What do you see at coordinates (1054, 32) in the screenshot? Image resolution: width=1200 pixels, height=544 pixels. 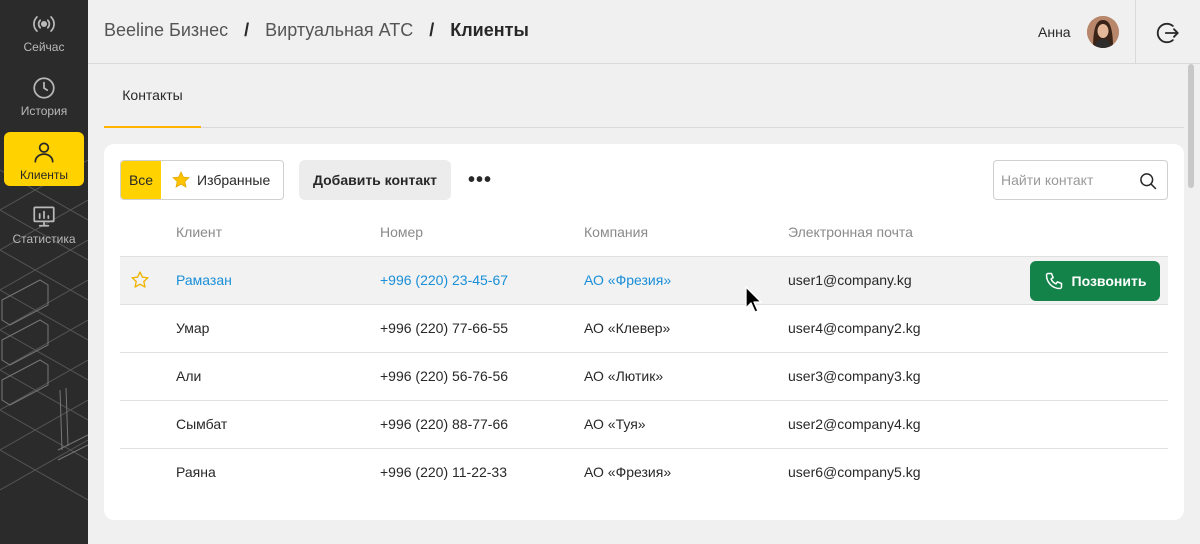 I see `user-name: Анна` at bounding box center [1054, 32].